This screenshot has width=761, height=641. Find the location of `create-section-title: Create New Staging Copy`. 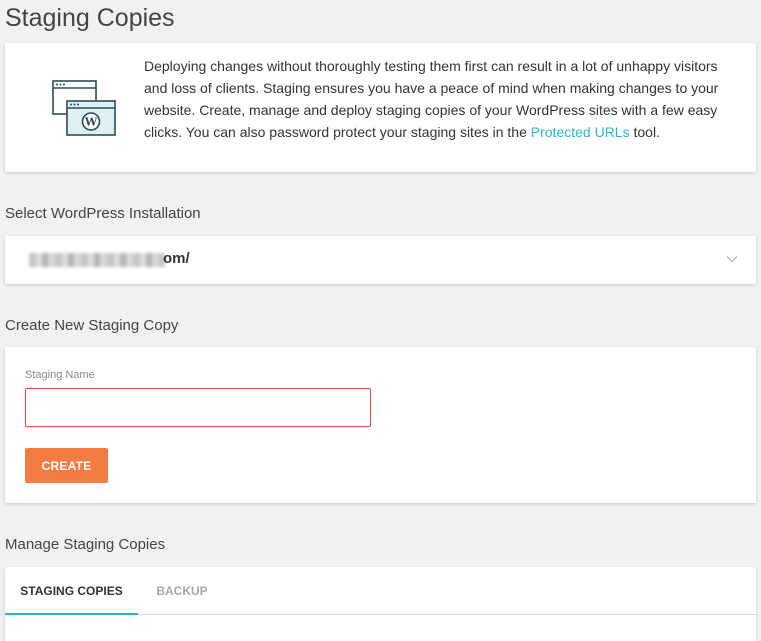

create-section-title: Create New Staging Copy is located at coordinates (92, 325).